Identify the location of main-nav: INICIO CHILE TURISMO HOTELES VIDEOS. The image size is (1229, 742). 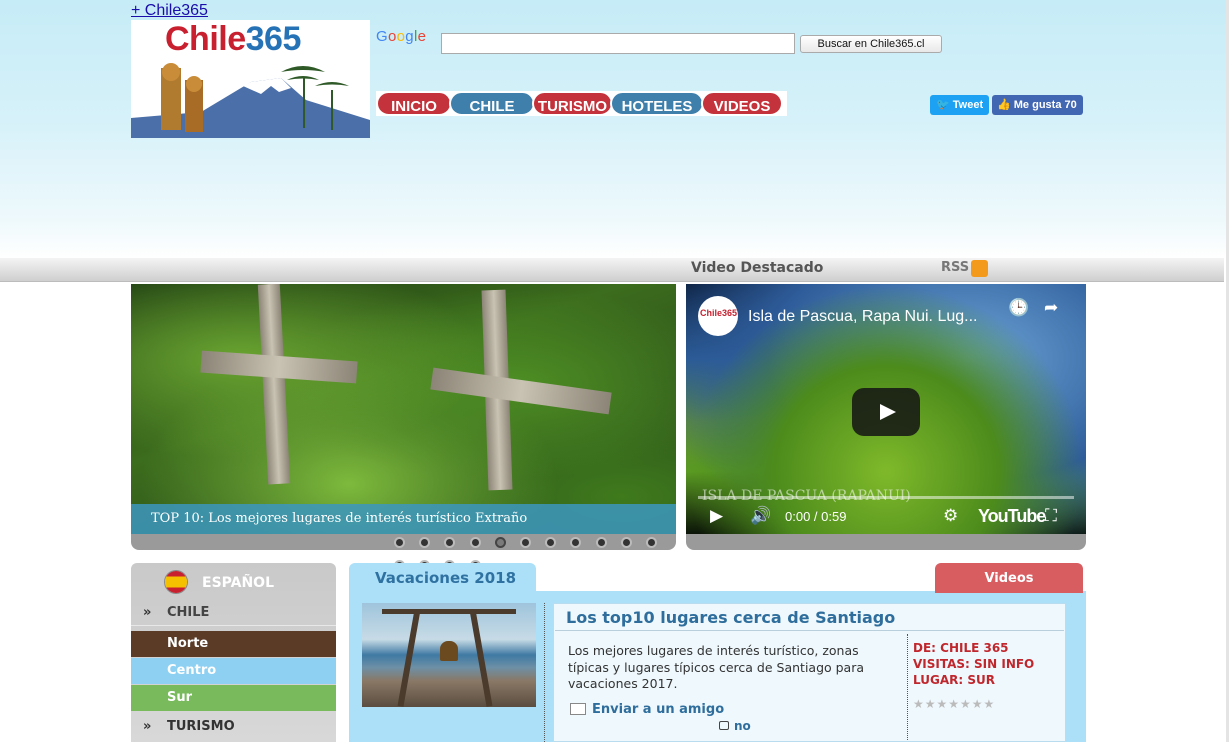
(581, 103).